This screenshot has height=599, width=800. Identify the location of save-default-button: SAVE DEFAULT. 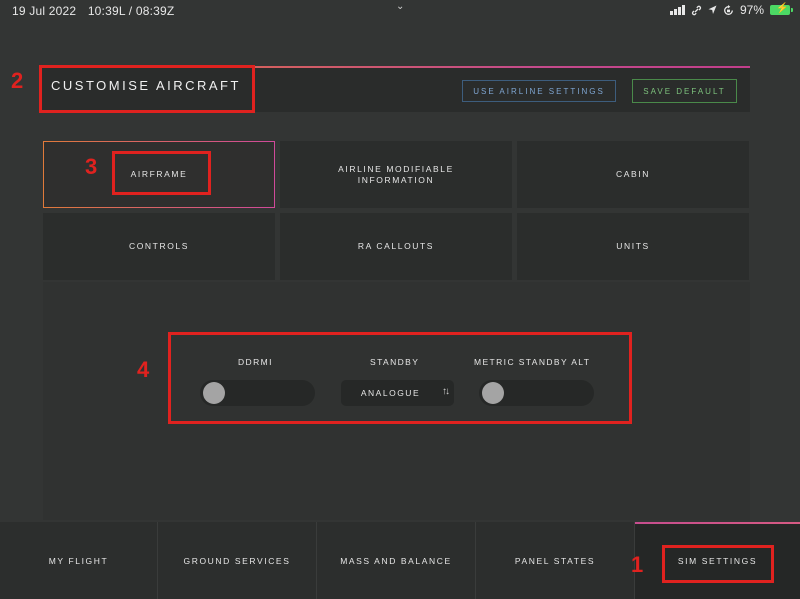
(684, 91).